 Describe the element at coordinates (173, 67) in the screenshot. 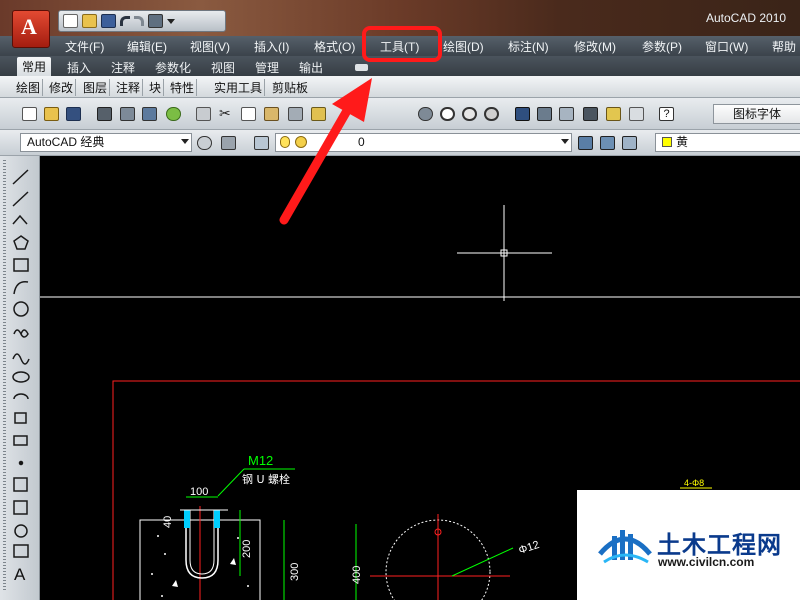

I see `tab-parametric: 参数化` at that location.